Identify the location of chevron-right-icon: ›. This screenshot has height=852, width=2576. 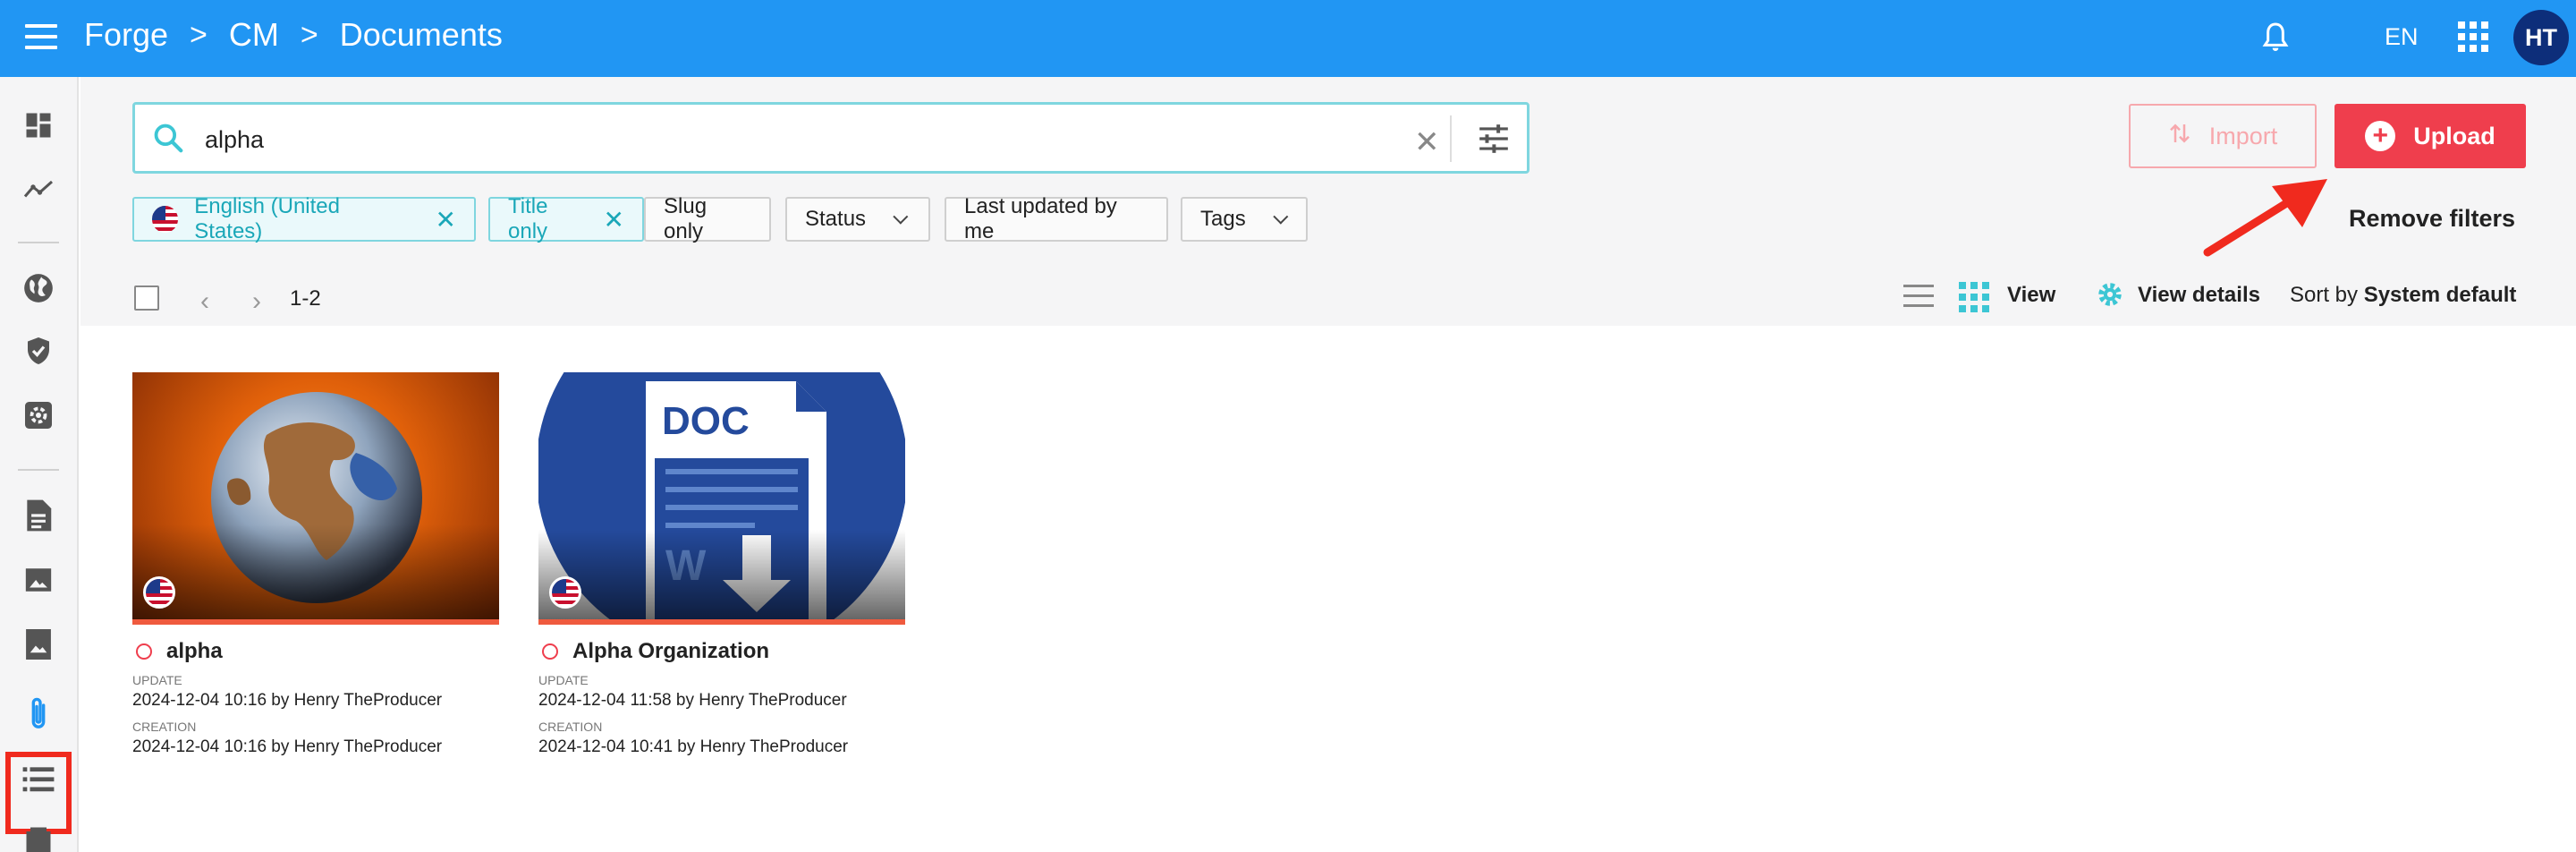
(256, 301).